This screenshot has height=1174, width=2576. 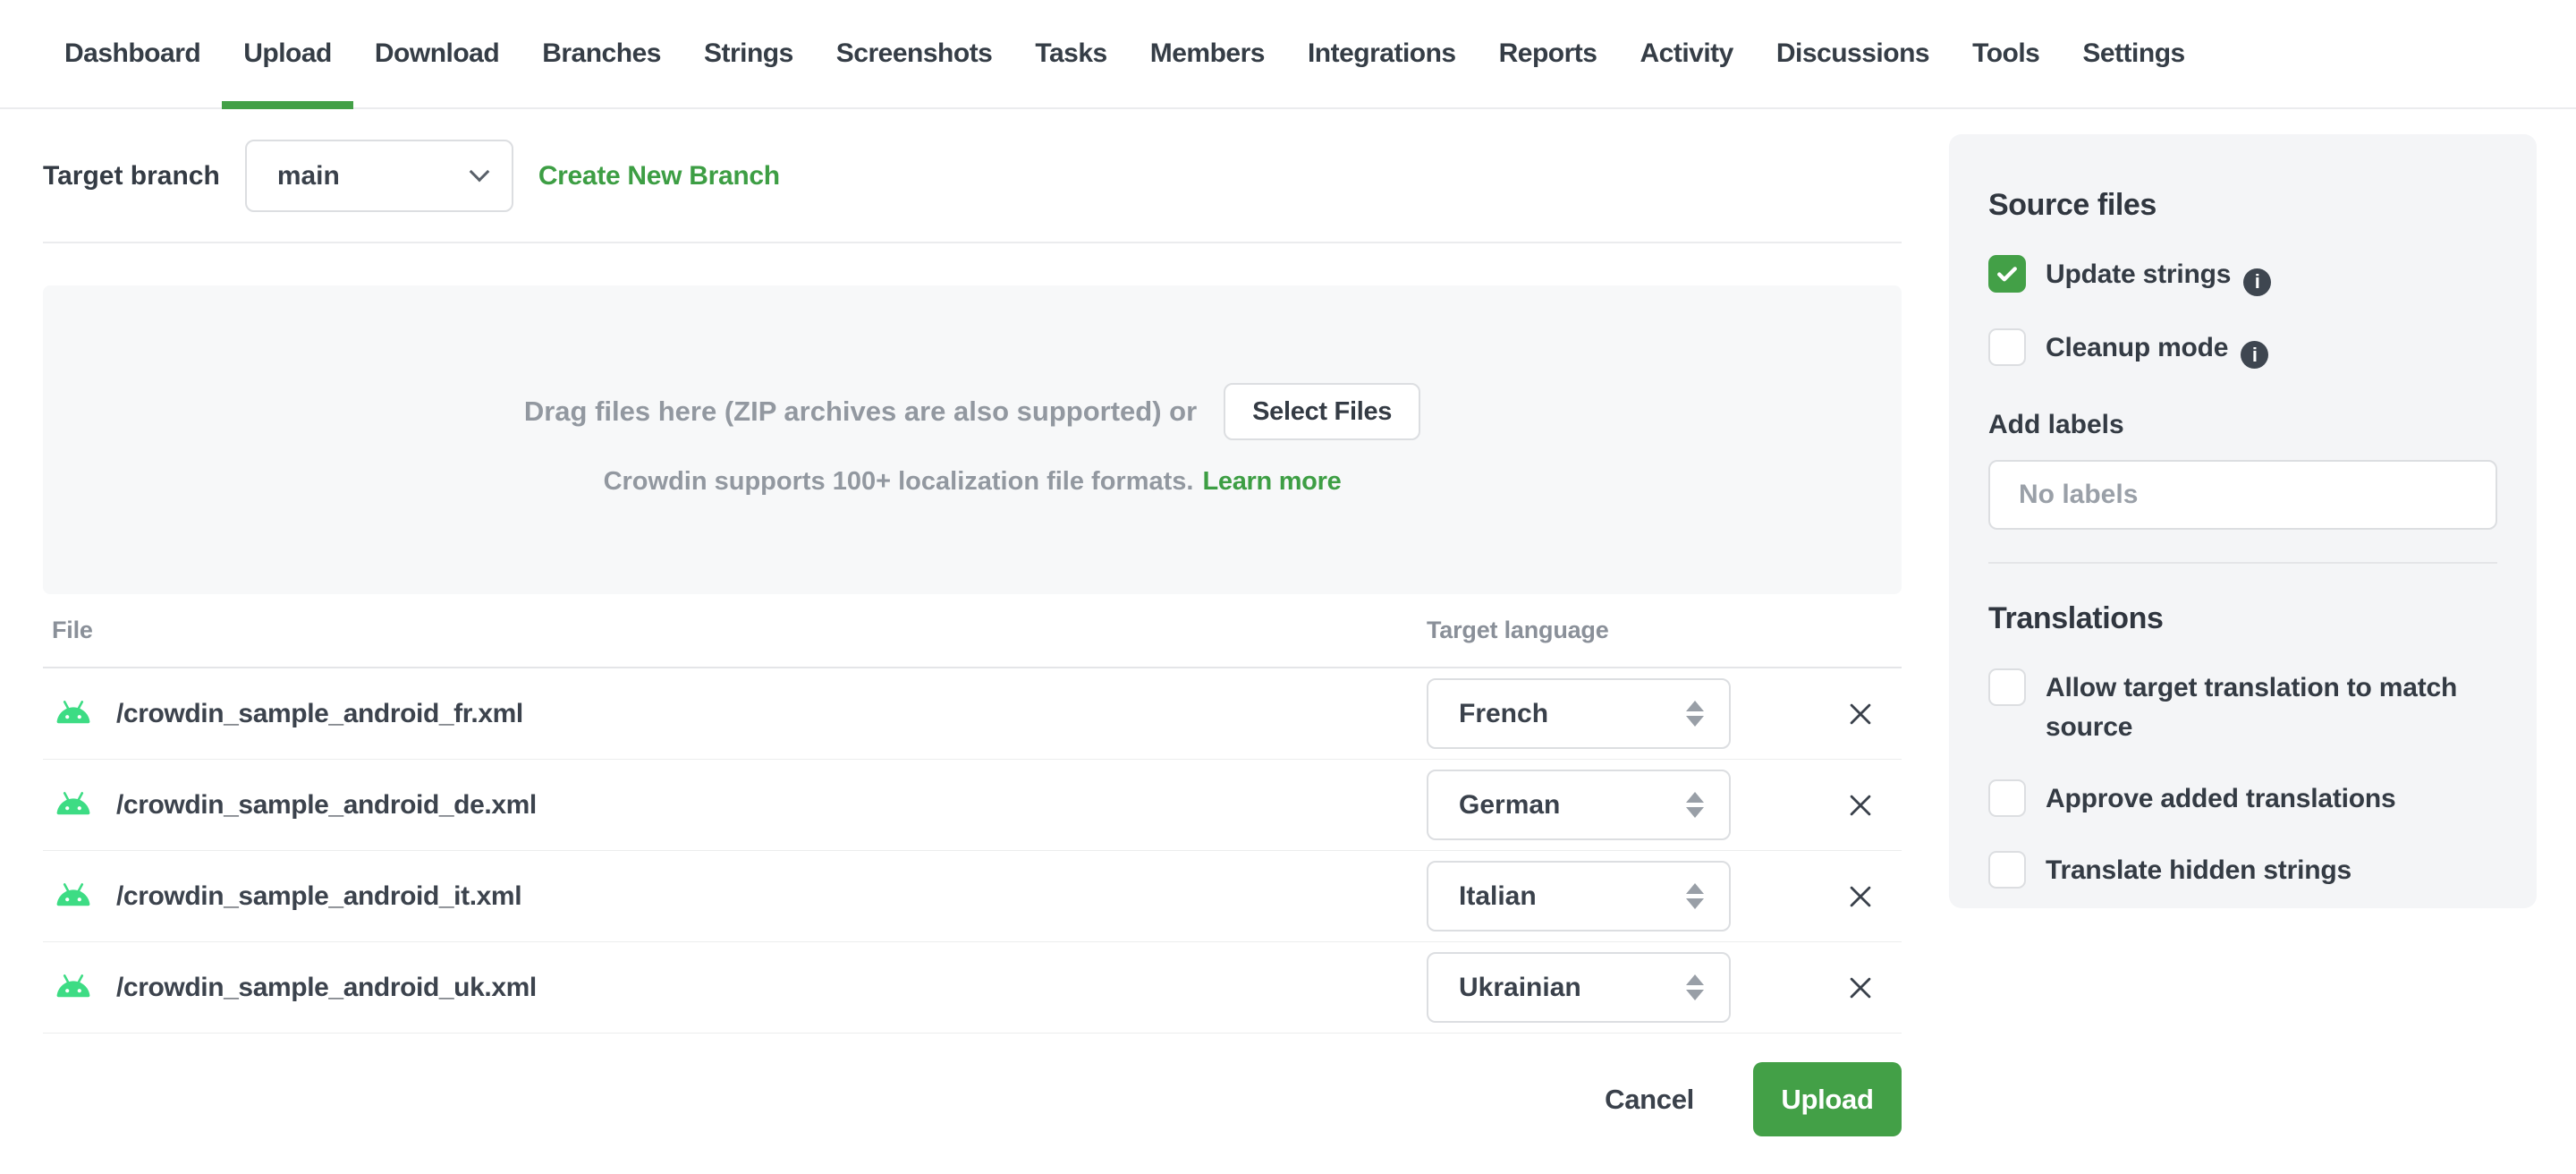 I want to click on cancel-button: Cancel, so click(x=1649, y=1100).